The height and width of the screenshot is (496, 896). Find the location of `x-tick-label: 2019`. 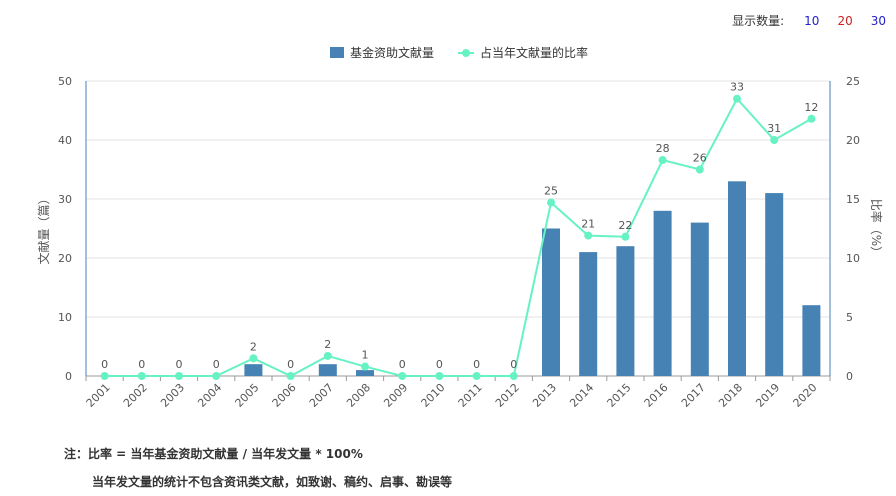

x-tick-label: 2019 is located at coordinates (767, 395).